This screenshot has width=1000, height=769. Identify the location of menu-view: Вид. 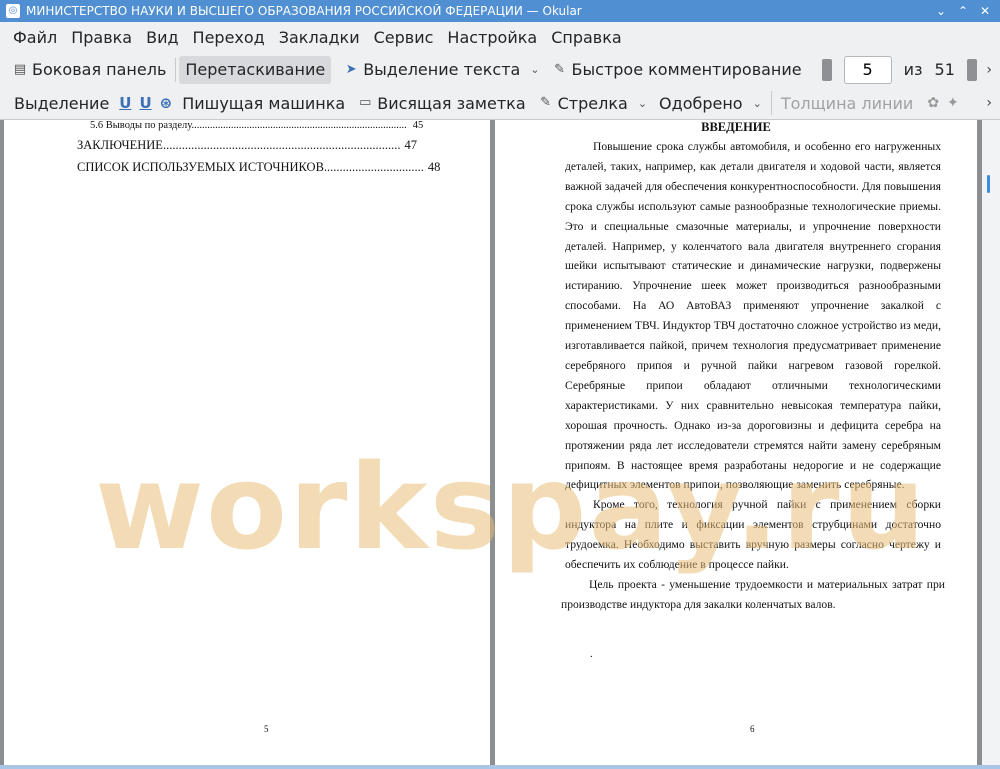
(162, 37).